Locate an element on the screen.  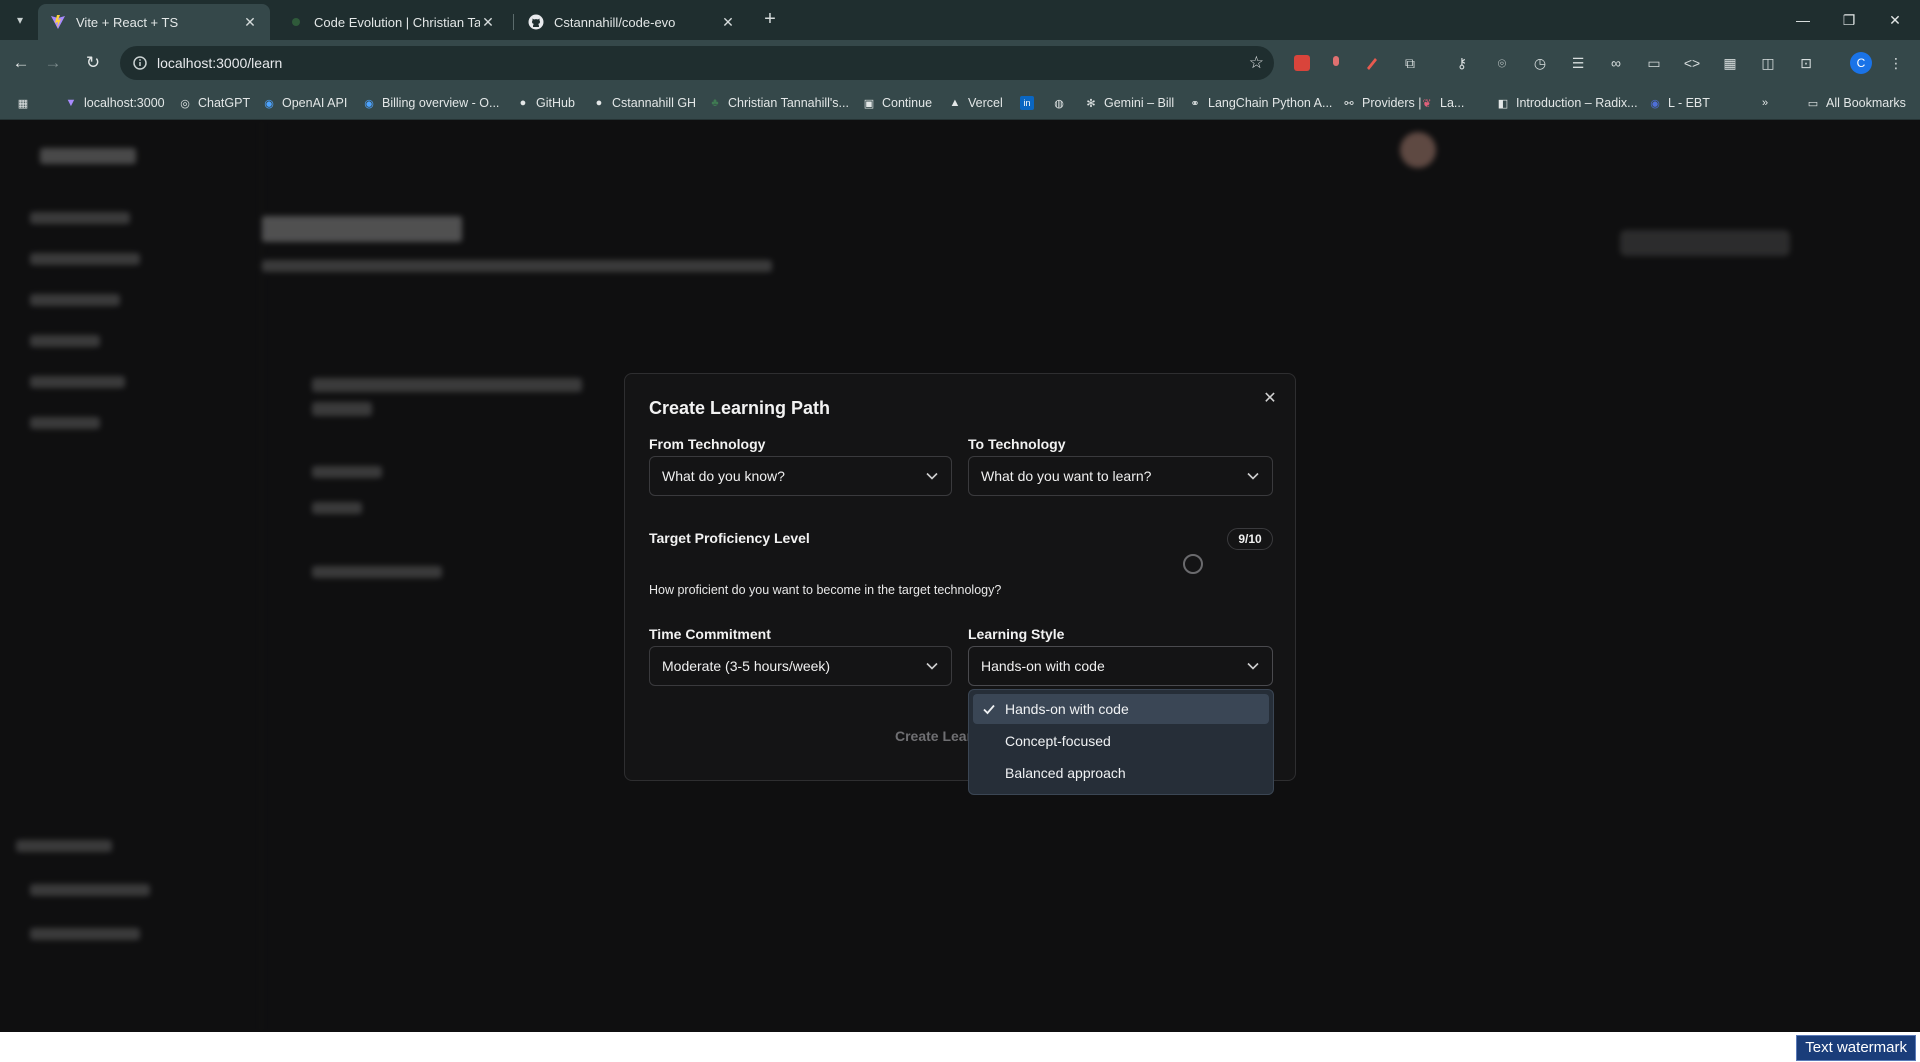
bookmark-item: ● Cstannahill GH is located at coordinates (644, 103).